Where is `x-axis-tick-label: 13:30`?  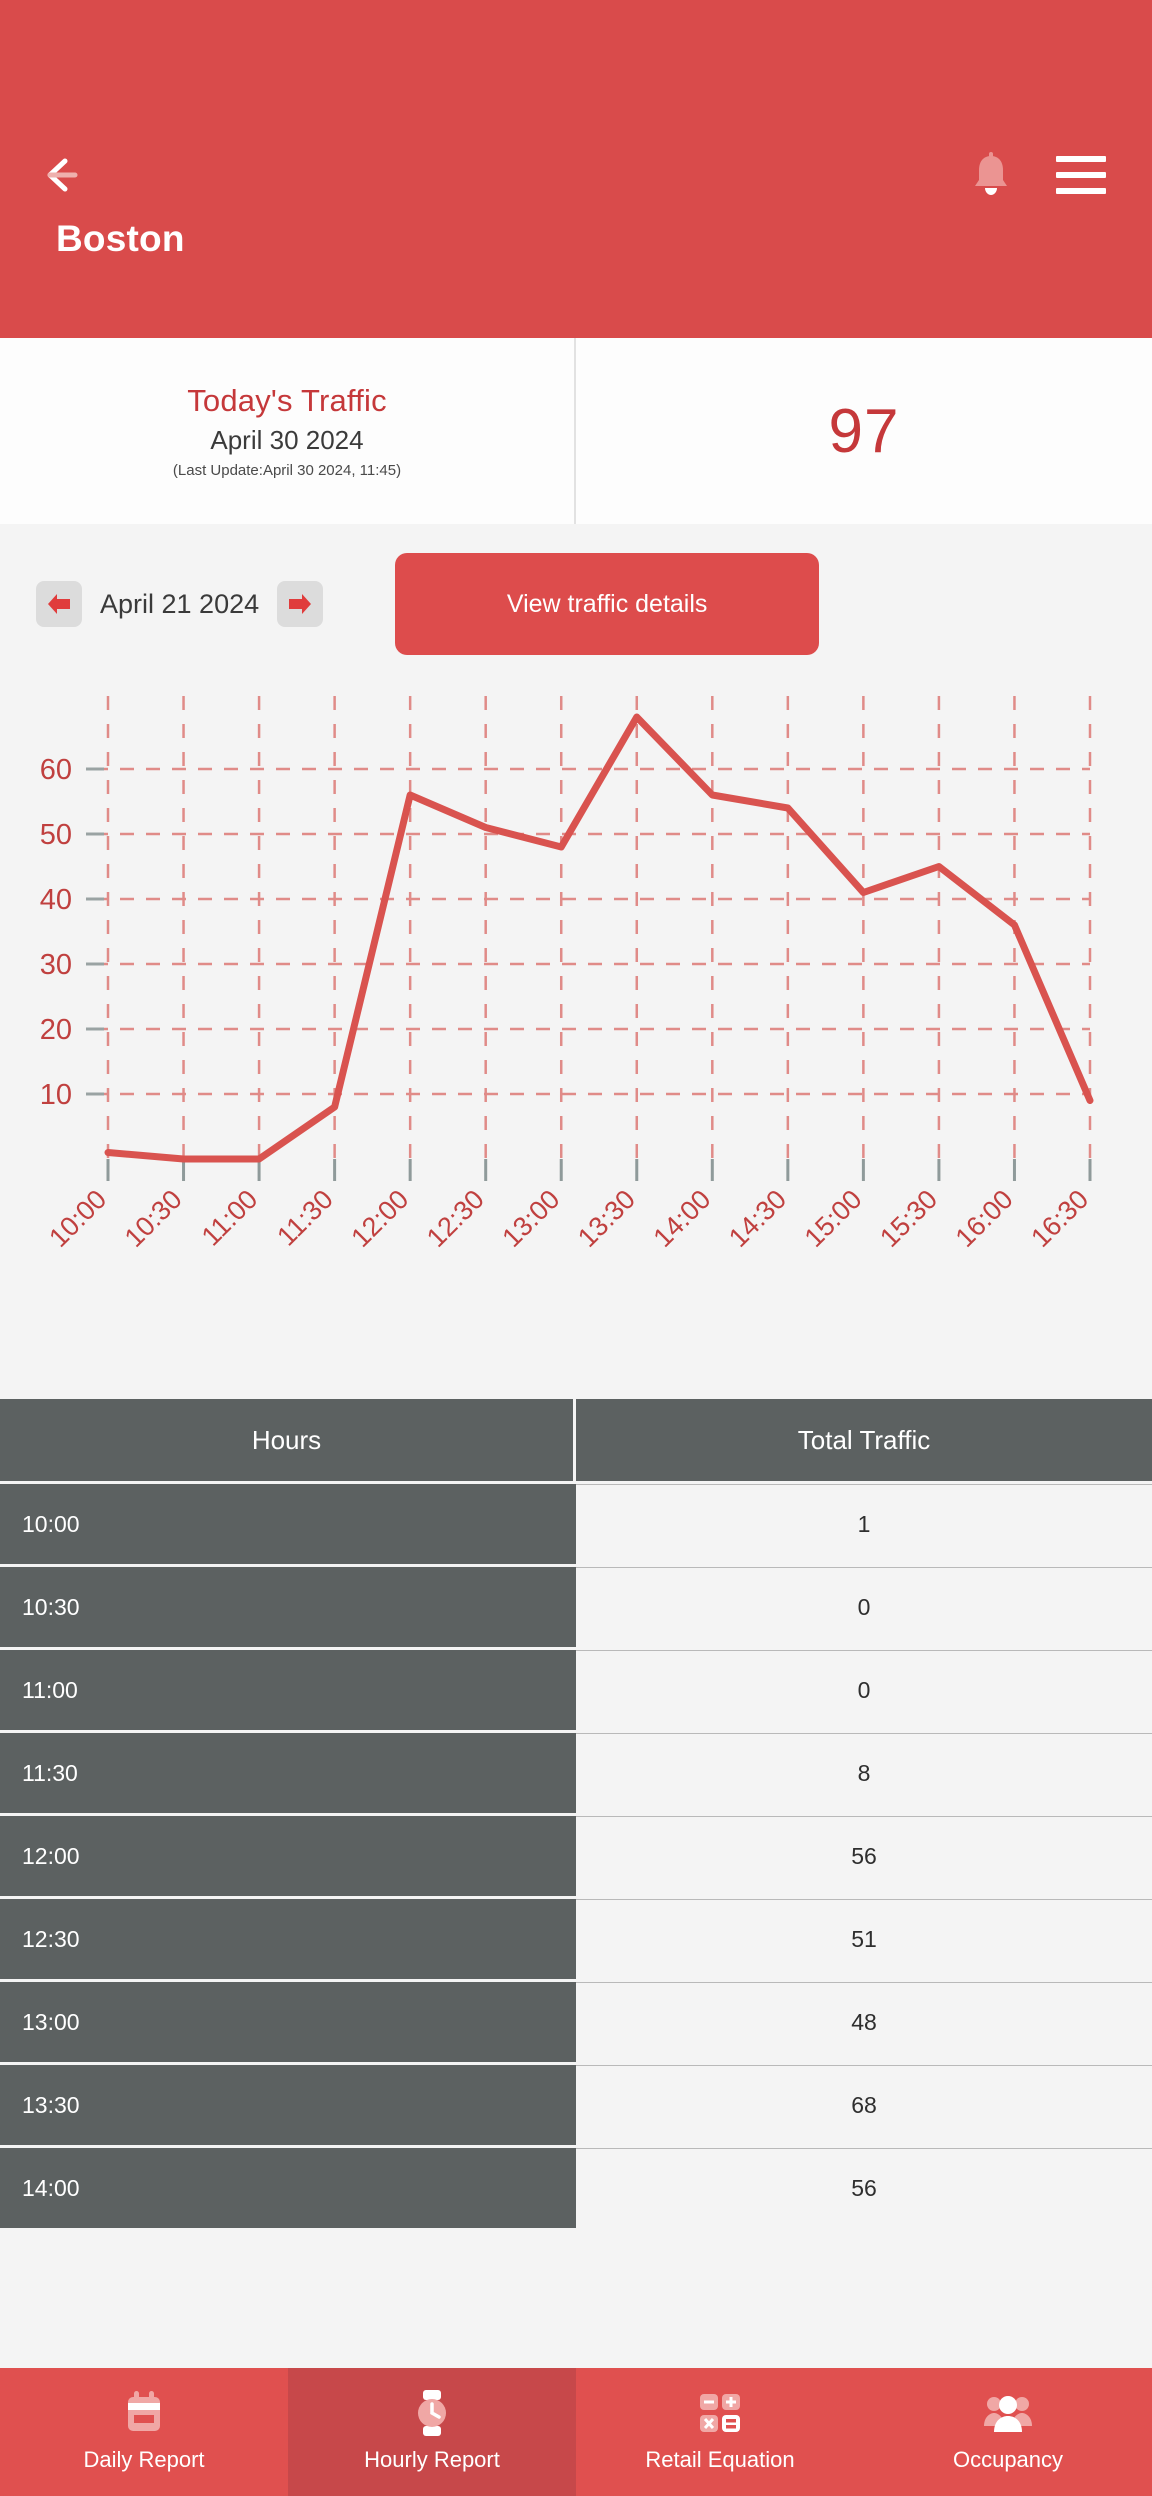
x-axis-tick-label: 13:30 is located at coordinates (606, 1218).